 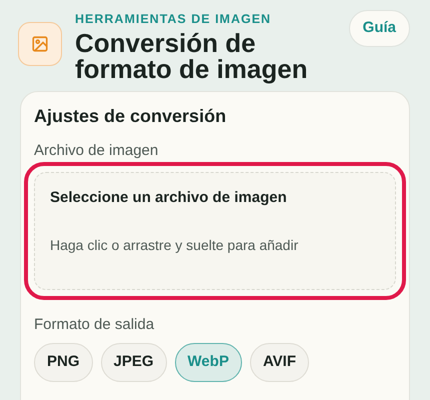 What do you see at coordinates (175, 245) in the screenshot?
I see `dropzone-hint: Haga clic o arrastre y suelte para añadir` at bounding box center [175, 245].